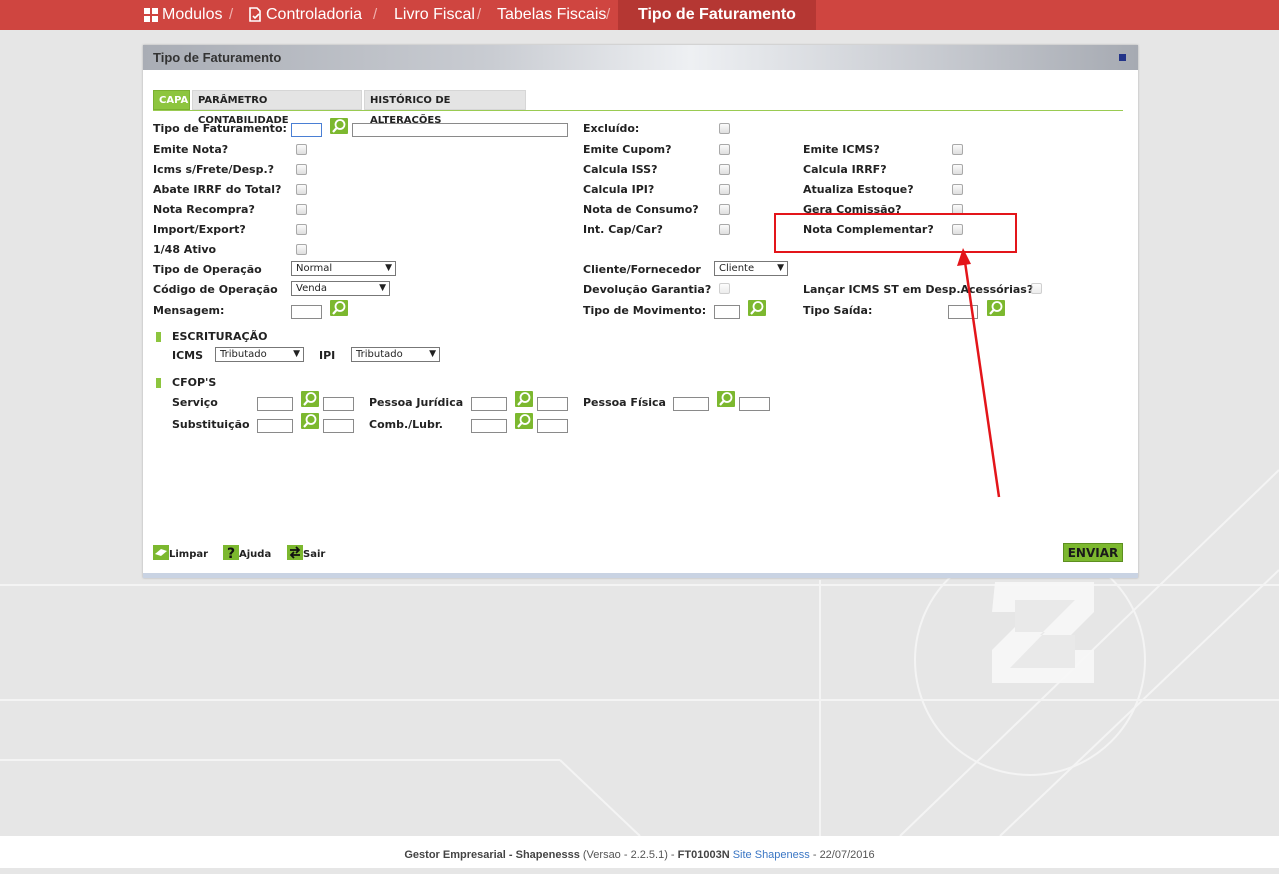 The image size is (1279, 874). Describe the element at coordinates (185, 249) in the screenshot. I see `label-1-48-ativo: 1/48 Ativo` at that location.